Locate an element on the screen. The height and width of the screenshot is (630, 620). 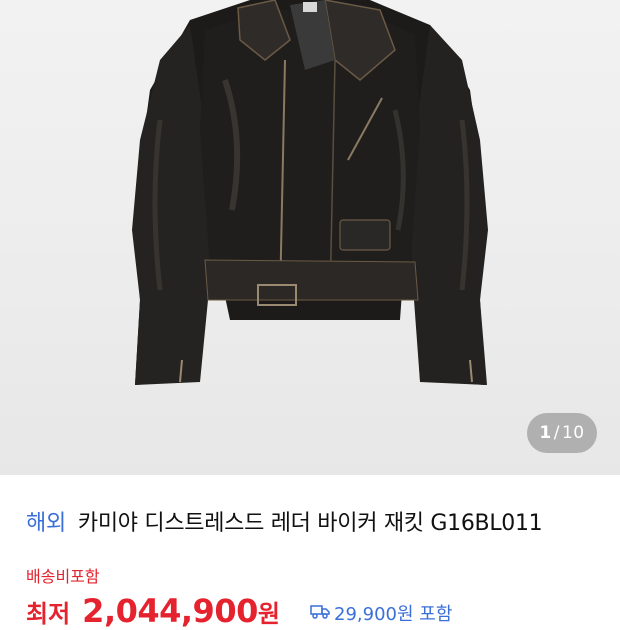
lowest-price-label: 최저 is located at coordinates (48, 614).